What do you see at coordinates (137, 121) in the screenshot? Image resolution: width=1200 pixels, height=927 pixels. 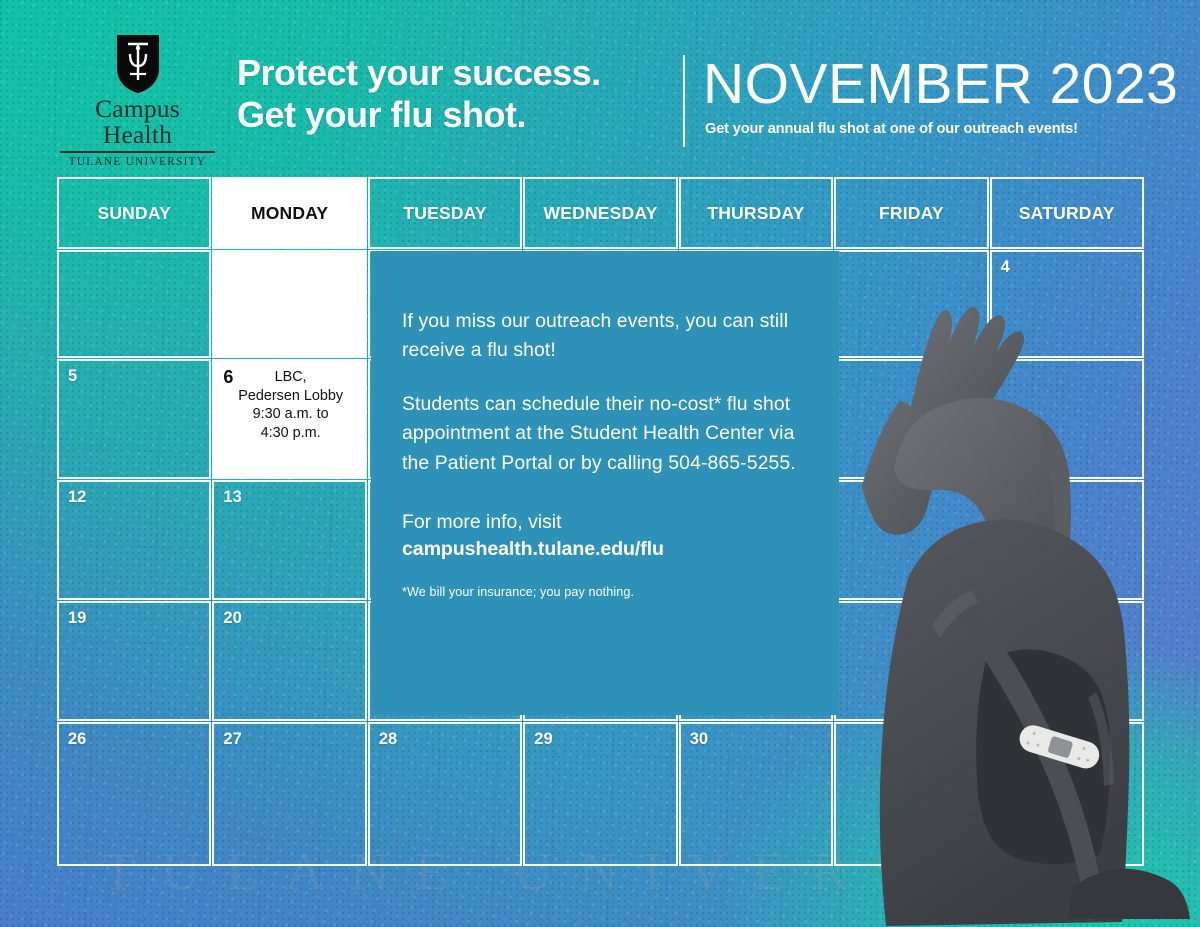 I see `logo-name: Campus Health` at bounding box center [137, 121].